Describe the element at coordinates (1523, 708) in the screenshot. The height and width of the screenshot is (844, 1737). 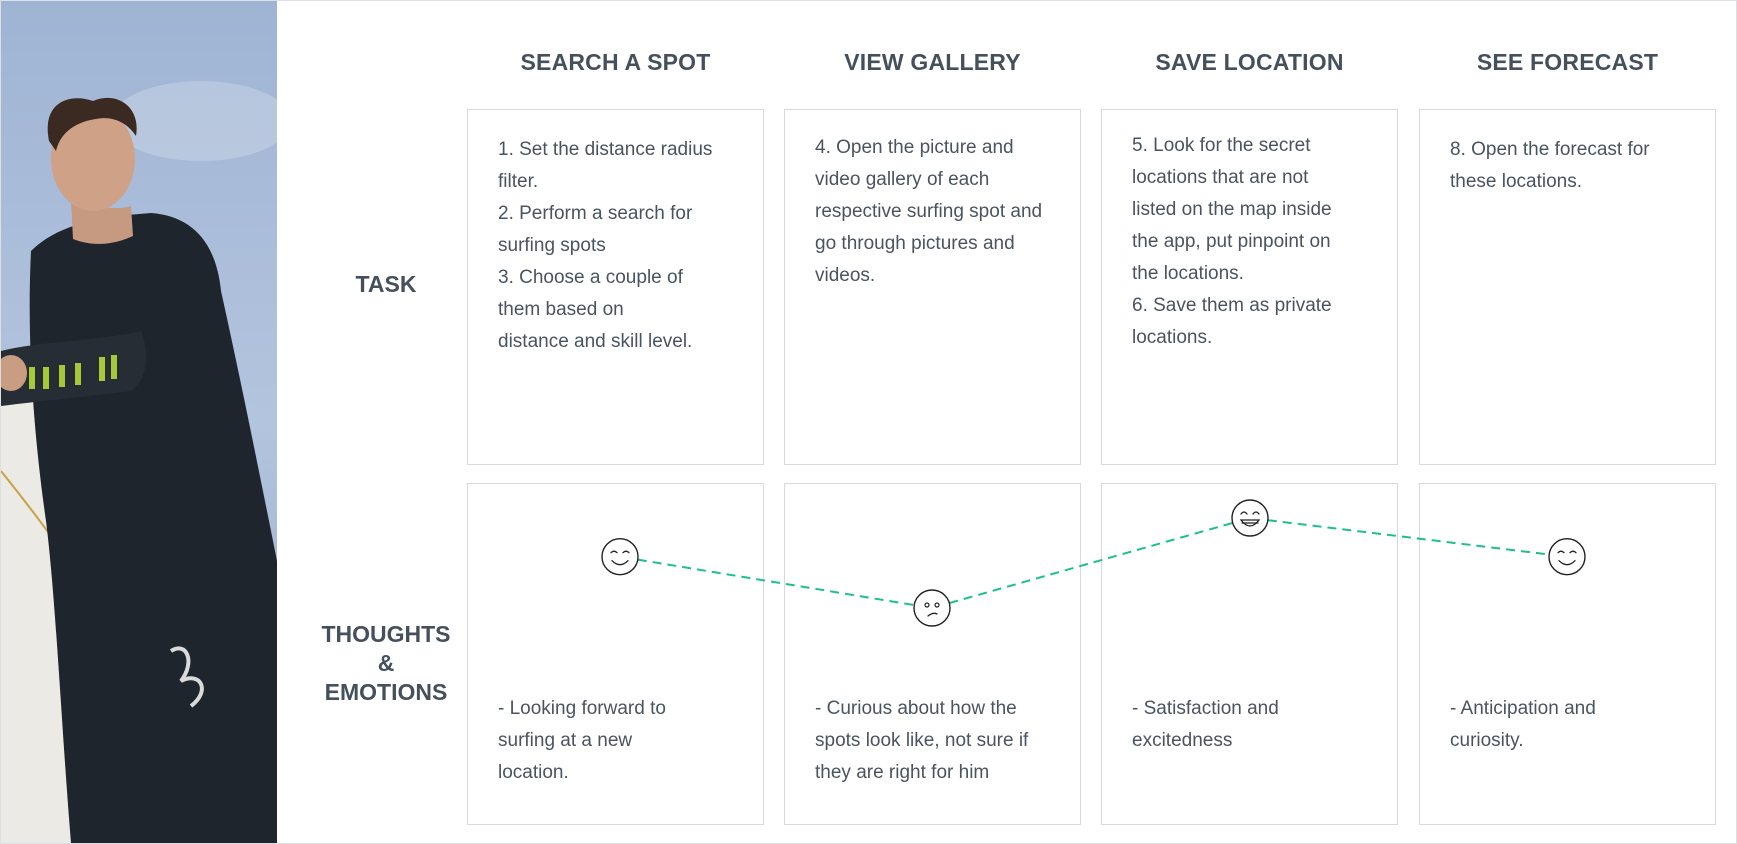
I see `text-line: - Anticipation and` at that location.